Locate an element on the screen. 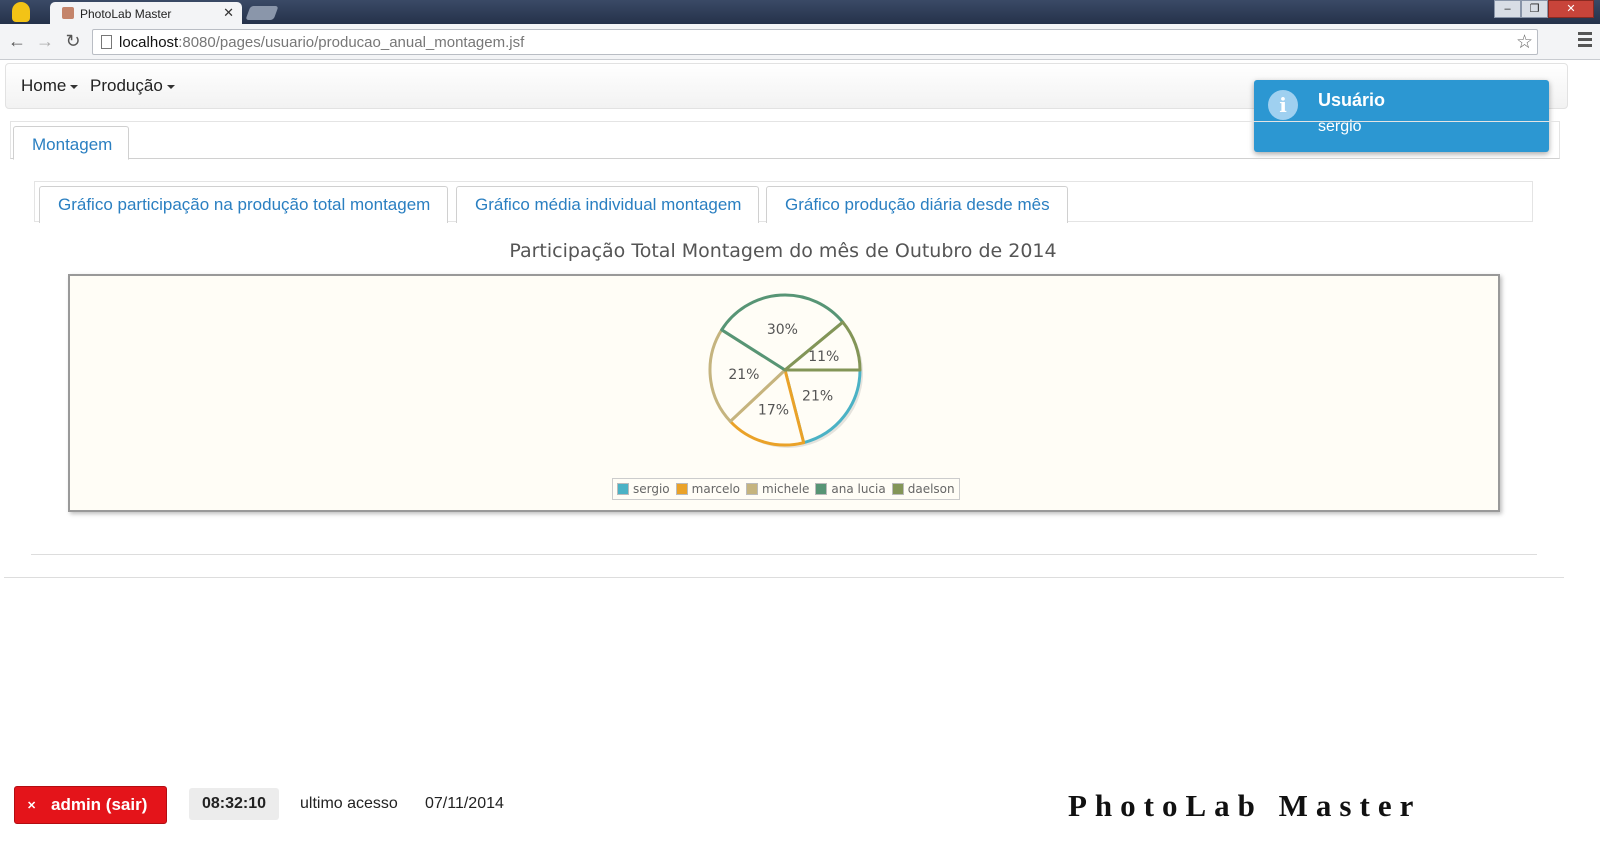 This screenshot has width=1600, height=860. tab-media-individual: Gráfico média individual montagem is located at coordinates (608, 204).